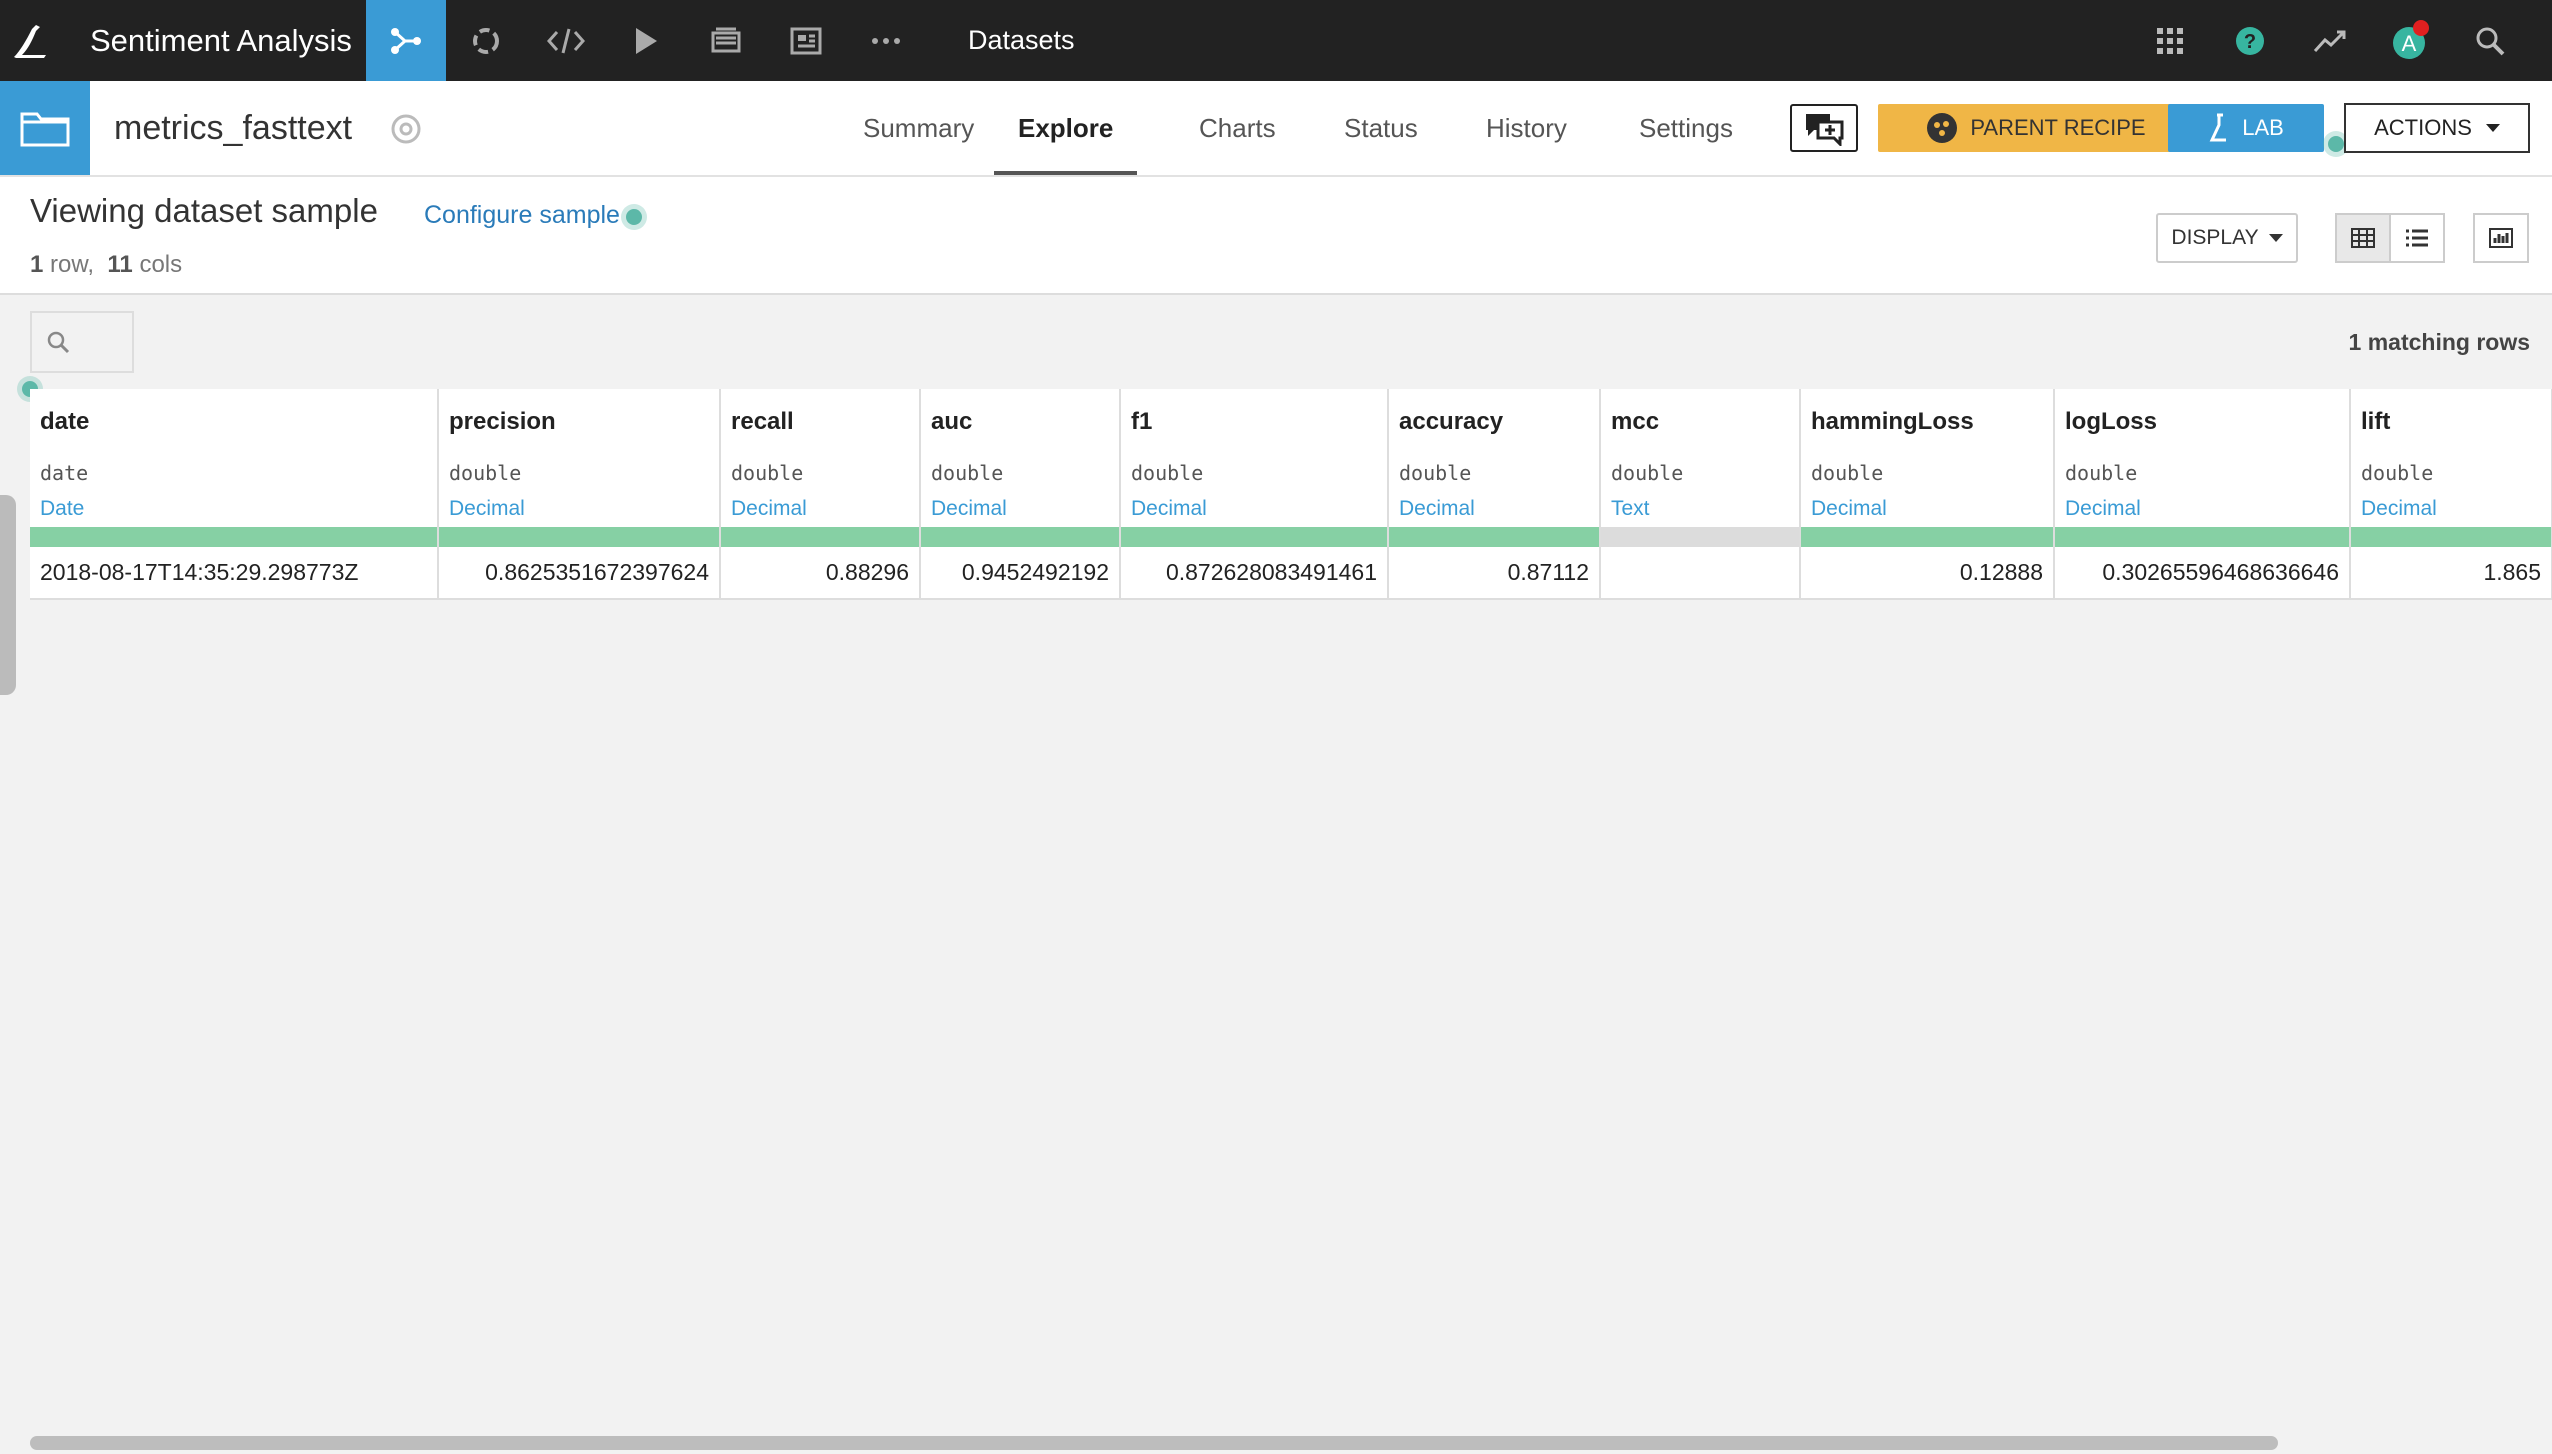 The width and height of the screenshot is (2552, 1454). Describe the element at coordinates (234, 509) in the screenshot. I see `column-meaning-link: Date` at that location.